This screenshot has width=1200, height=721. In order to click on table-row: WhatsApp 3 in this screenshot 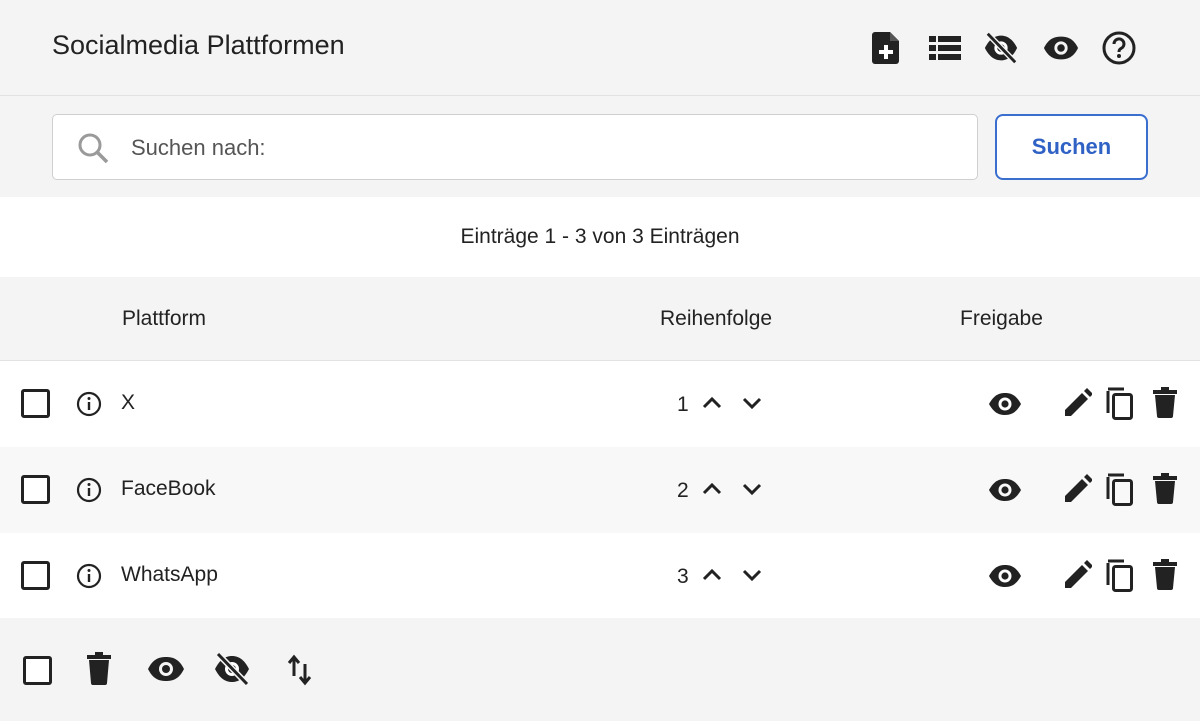, I will do `click(600, 576)`.